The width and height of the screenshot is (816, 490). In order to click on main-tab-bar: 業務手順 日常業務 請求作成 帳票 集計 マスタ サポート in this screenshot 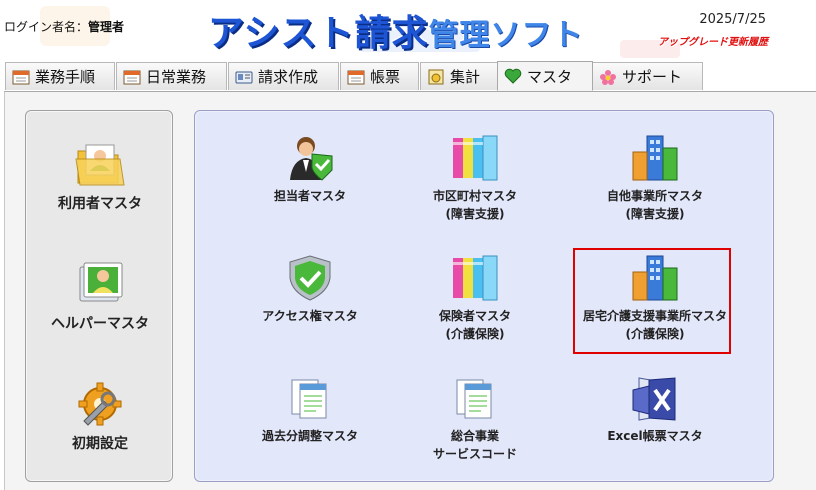, I will do `click(408, 76)`.